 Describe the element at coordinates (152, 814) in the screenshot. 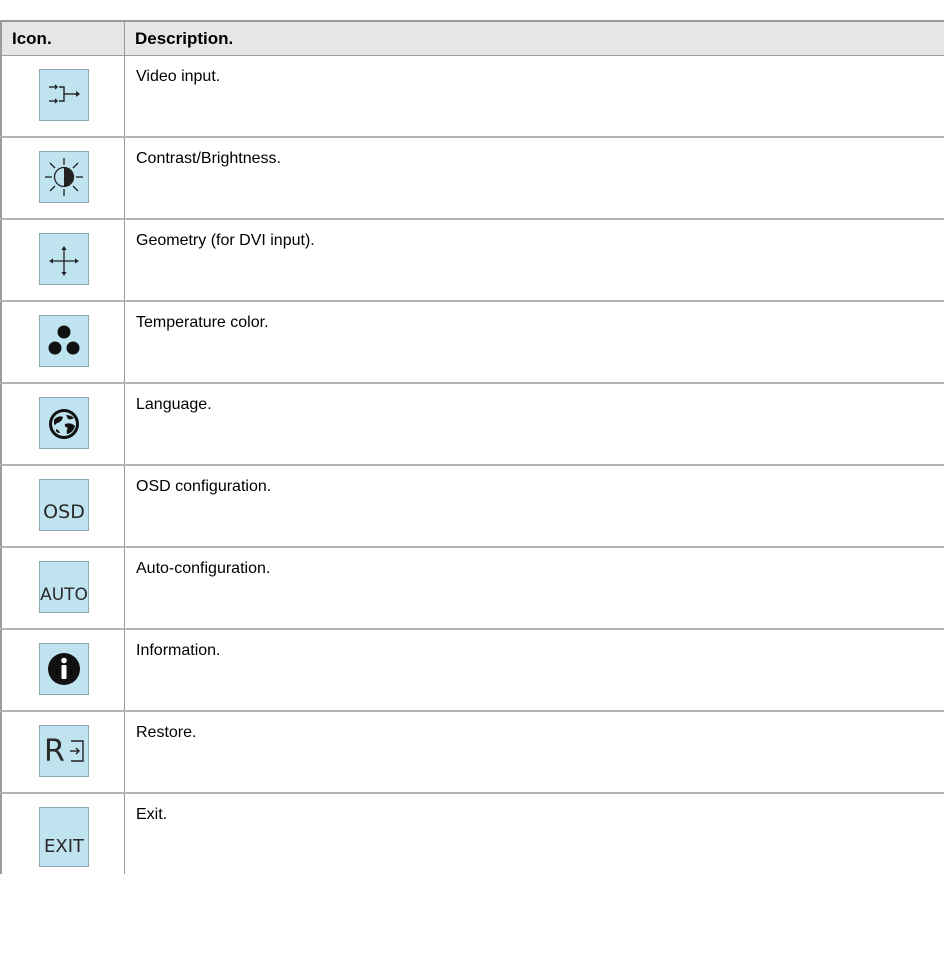

I see `description-cell: Exit.` at that location.